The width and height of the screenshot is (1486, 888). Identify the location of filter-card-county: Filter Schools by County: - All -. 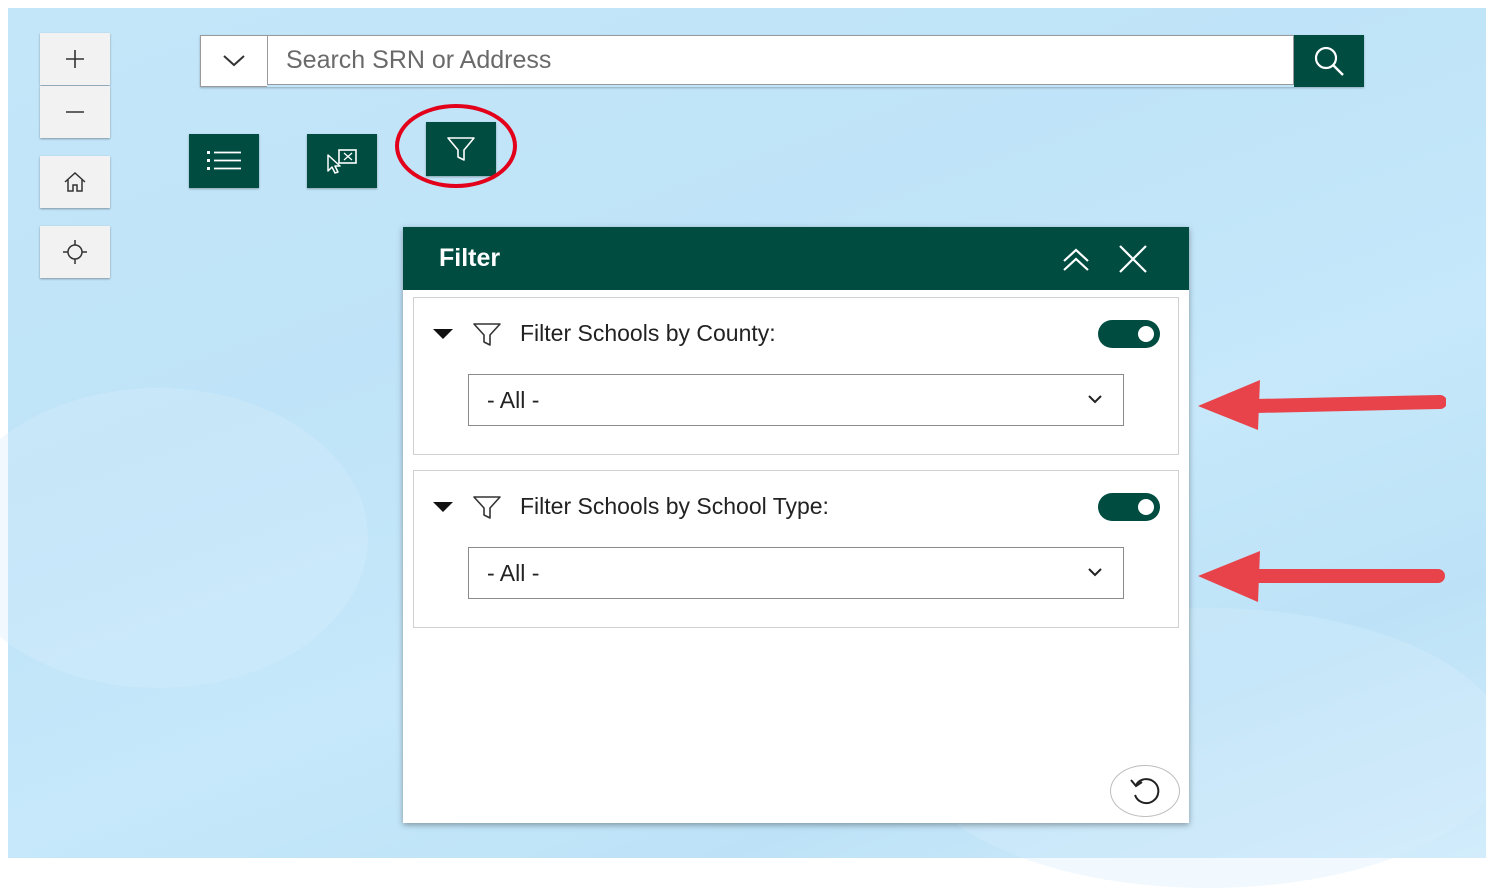
(796, 376).